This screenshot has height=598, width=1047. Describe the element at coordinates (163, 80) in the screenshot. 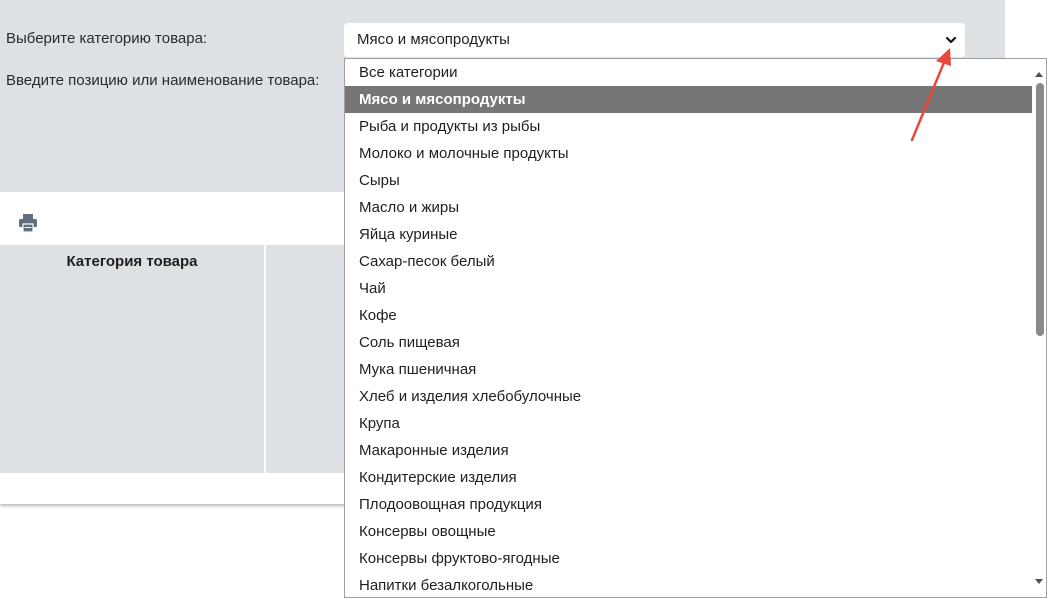

I see `search-label: Введите позицию или наименование товара:` at that location.